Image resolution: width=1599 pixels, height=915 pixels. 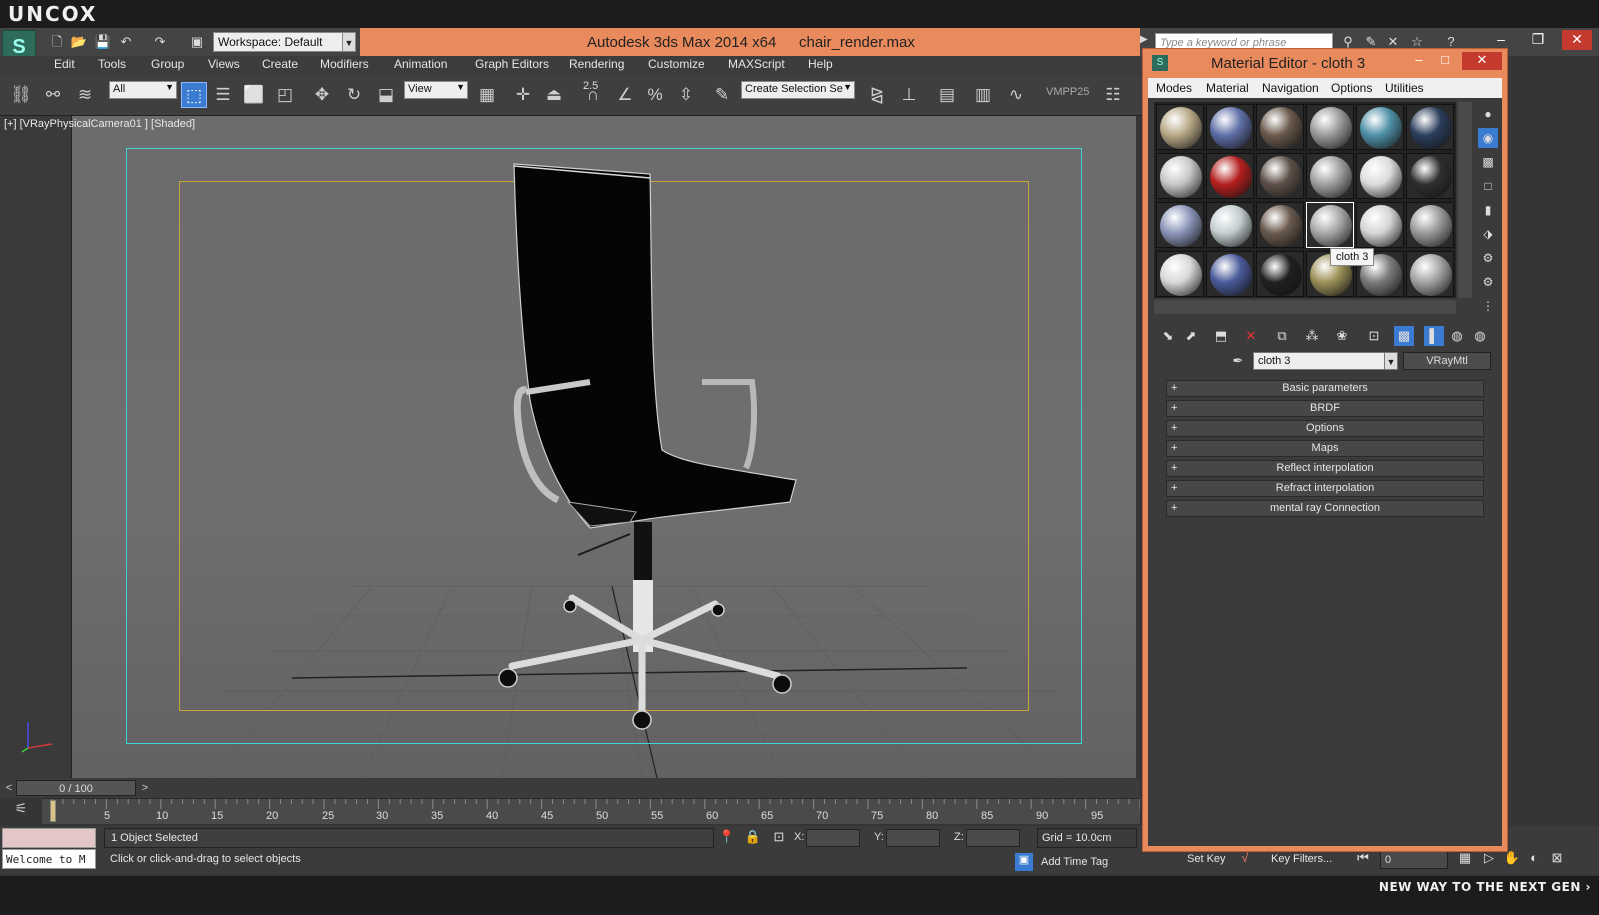 What do you see at coordinates (1488, 186) in the screenshot?
I see `sample-uv-tiling-icon: □` at bounding box center [1488, 186].